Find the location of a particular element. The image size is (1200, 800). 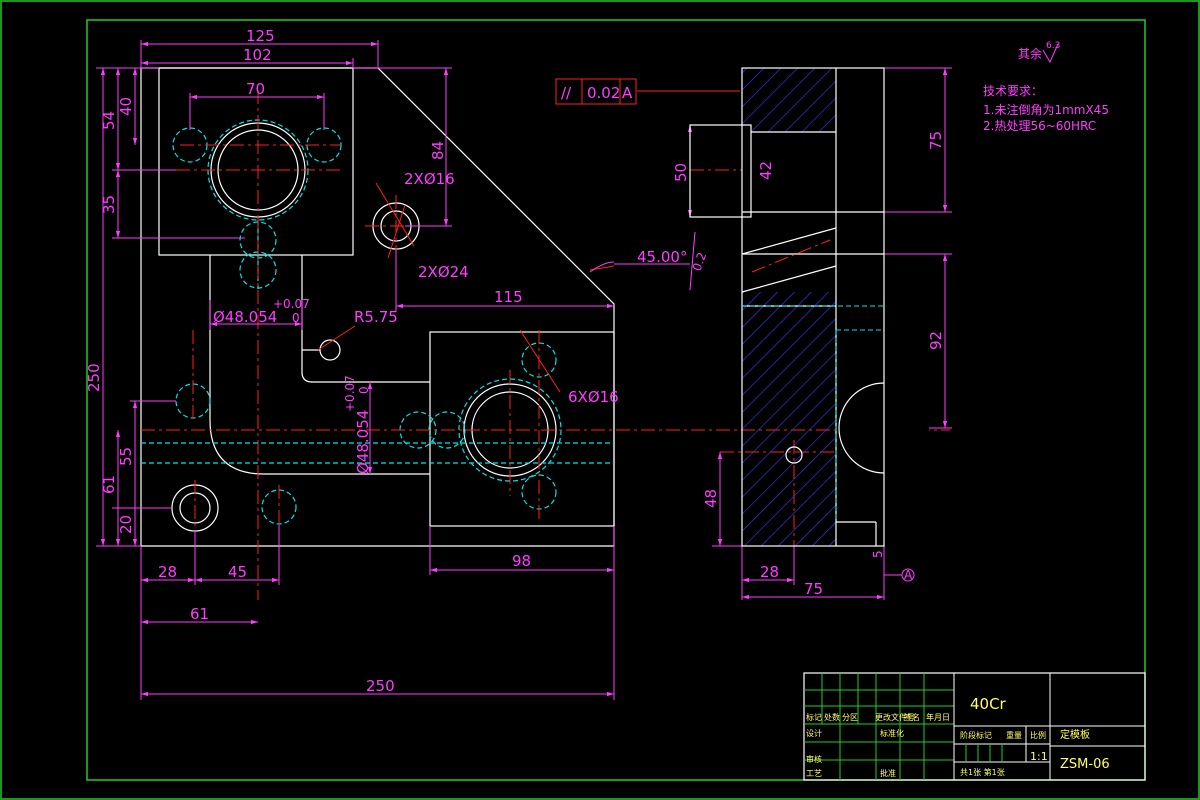

tb-count: 处数 is located at coordinates (832, 717).